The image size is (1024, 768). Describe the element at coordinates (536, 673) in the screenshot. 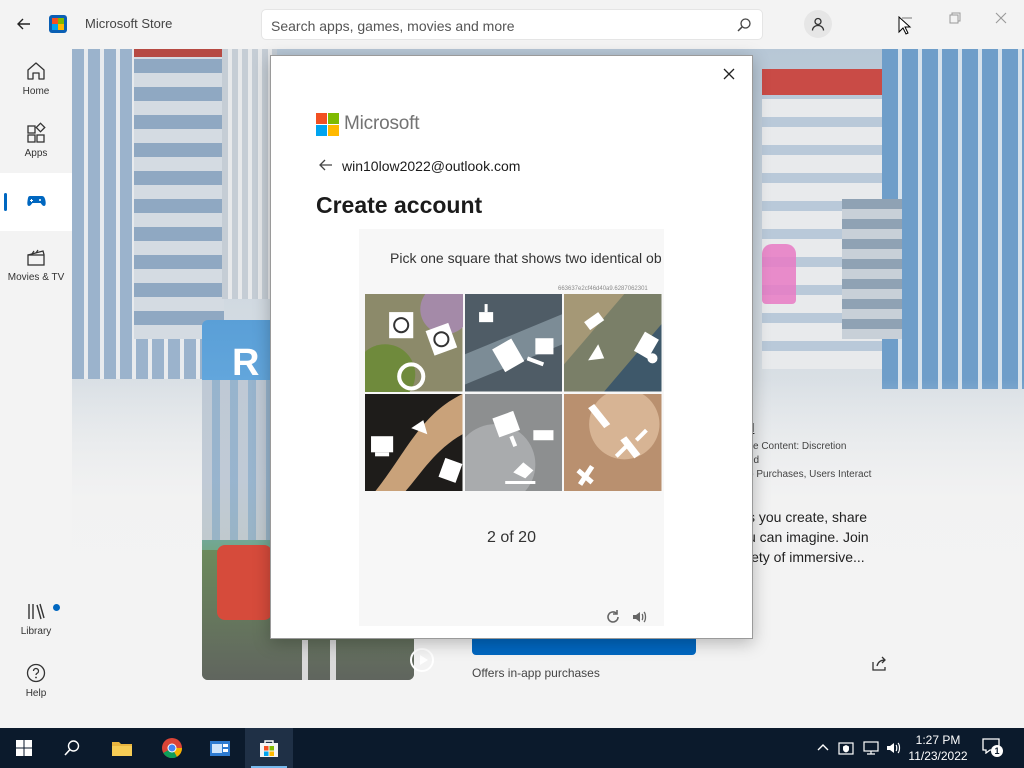

I see `in-app-purchase-note: Offers in-app purchases` at that location.